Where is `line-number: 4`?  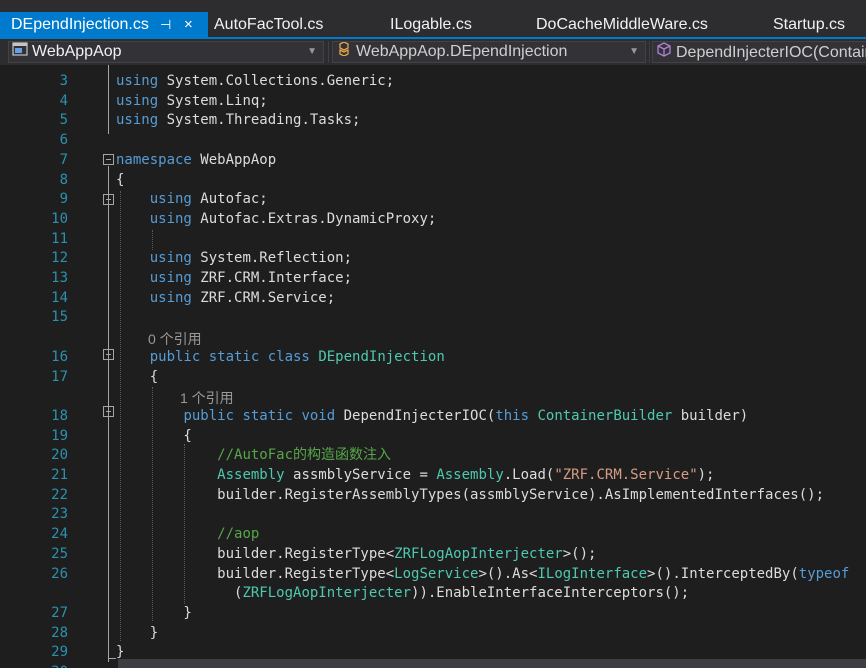
line-number: 4 is located at coordinates (63, 100).